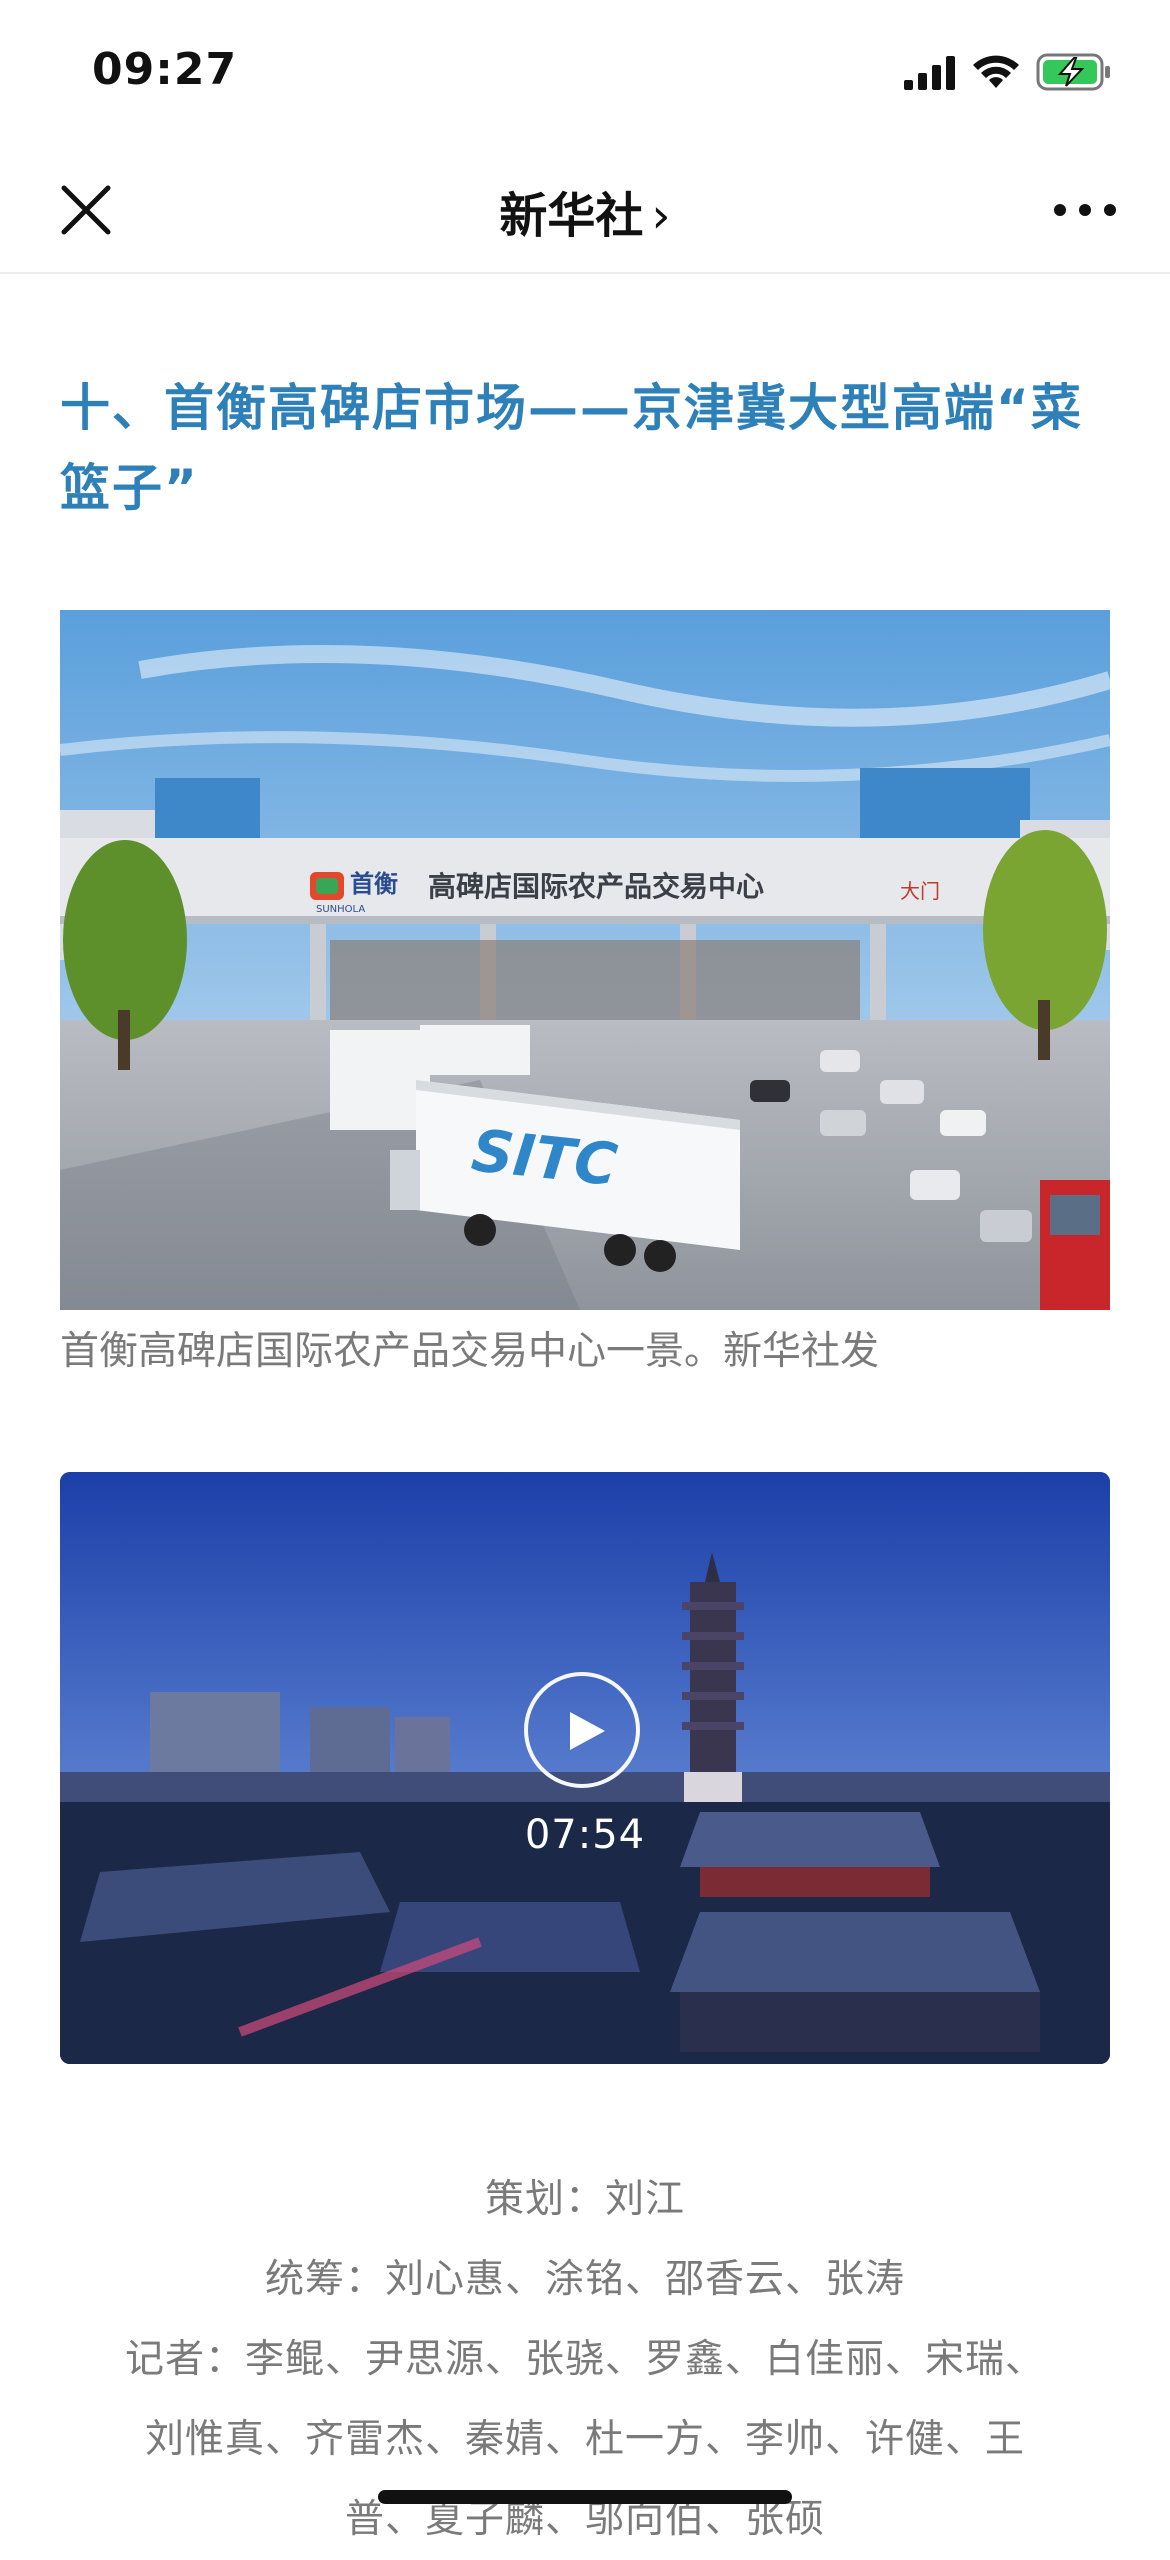  Describe the element at coordinates (661, 216) in the screenshot. I see `chevron-right-icon: ›` at that location.